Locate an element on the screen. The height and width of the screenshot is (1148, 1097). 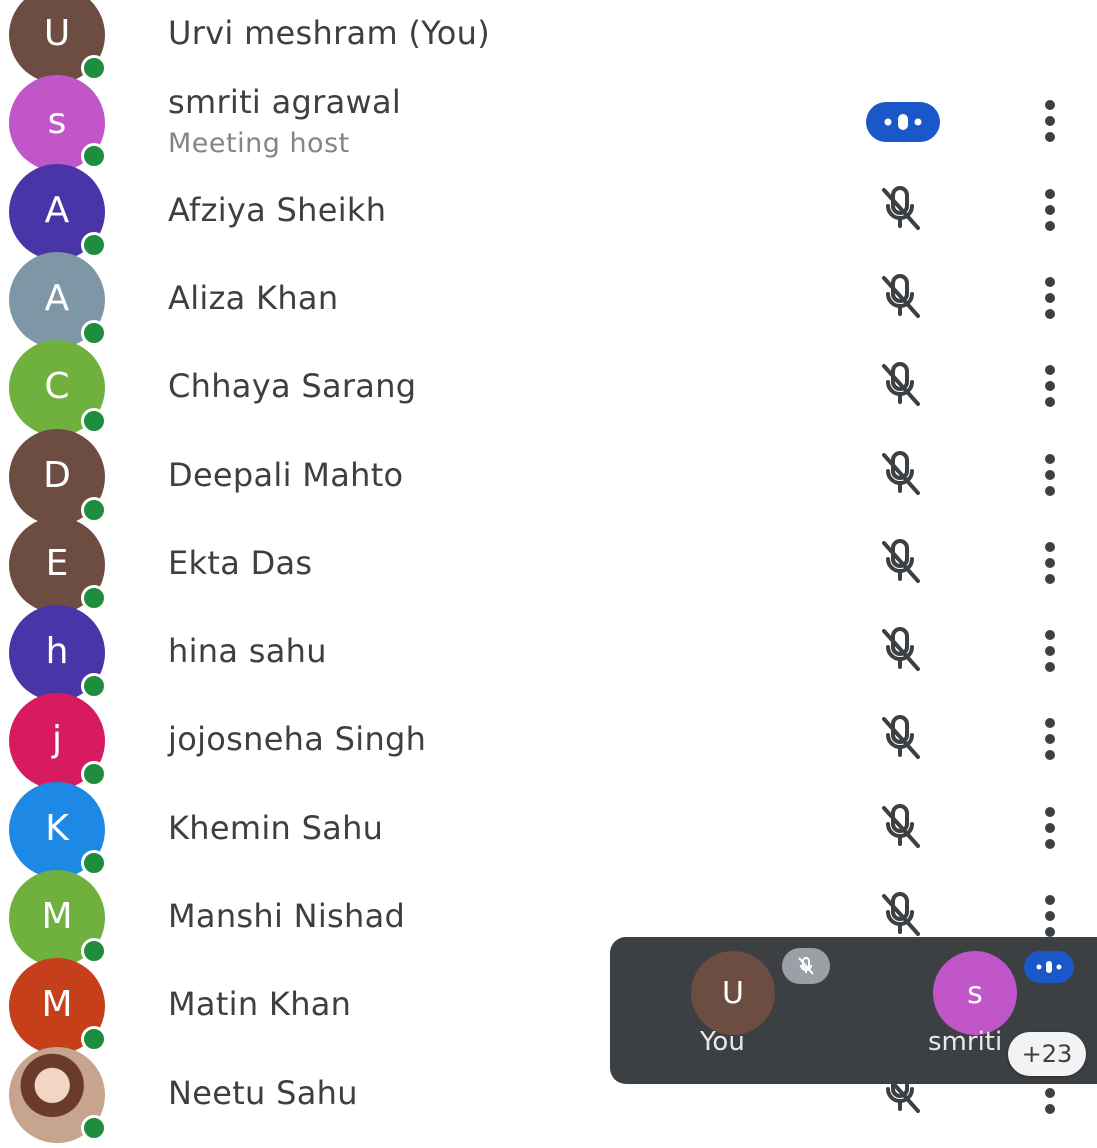
avatar-initial: E is located at coordinates (57, 563).